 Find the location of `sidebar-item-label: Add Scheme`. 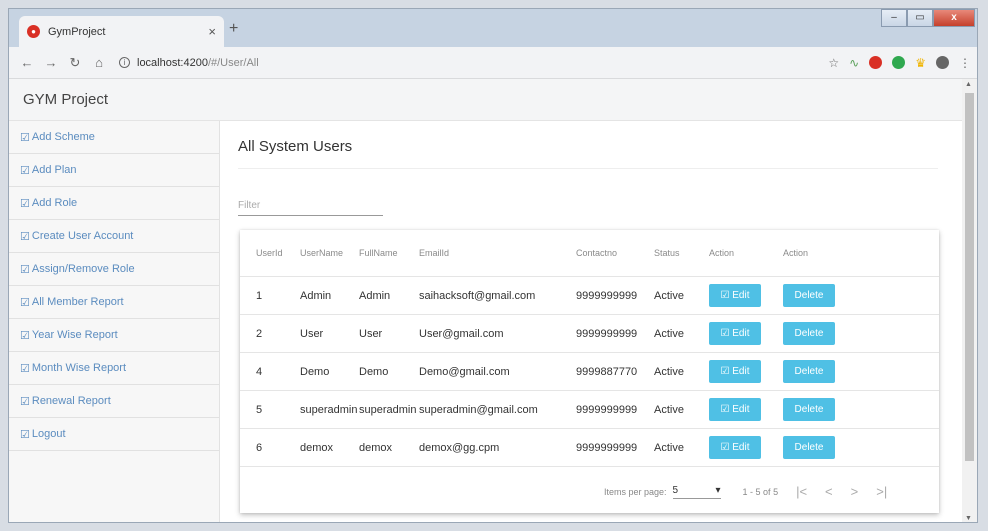

sidebar-item-label: Add Scheme is located at coordinates (63, 137).